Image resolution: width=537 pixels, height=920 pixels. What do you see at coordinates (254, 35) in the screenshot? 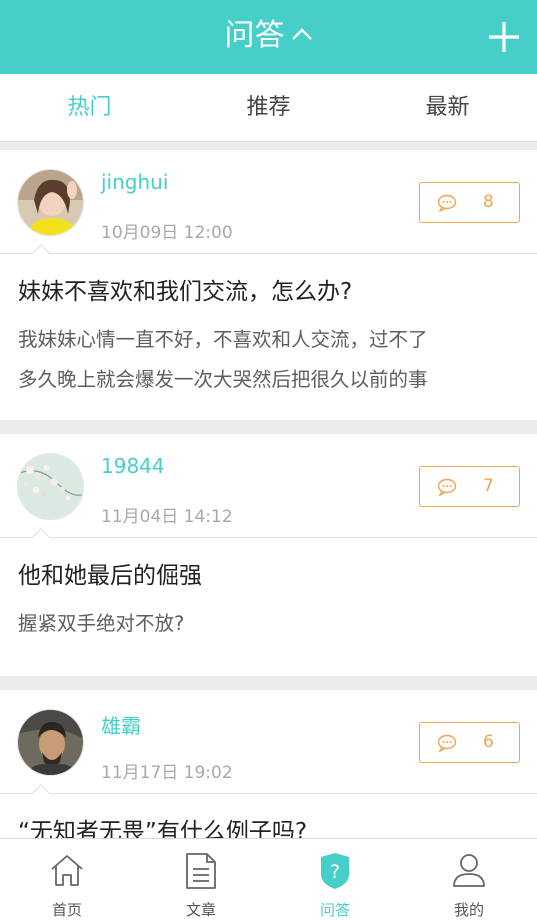
I see `header-title-text: 问答` at bounding box center [254, 35].